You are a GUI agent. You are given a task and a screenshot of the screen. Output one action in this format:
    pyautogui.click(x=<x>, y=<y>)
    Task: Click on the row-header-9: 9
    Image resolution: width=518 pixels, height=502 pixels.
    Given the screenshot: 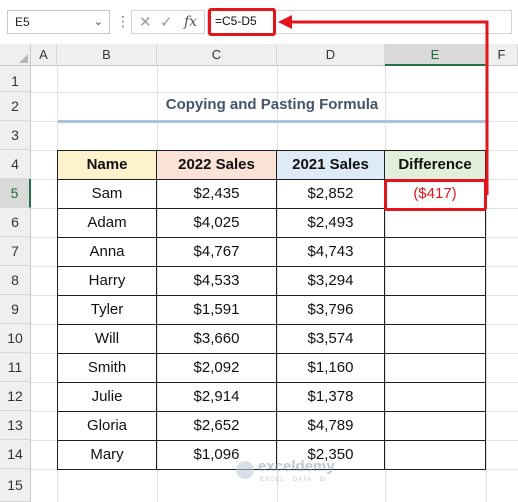 What is the action you would take?
    pyautogui.click(x=15, y=309)
    